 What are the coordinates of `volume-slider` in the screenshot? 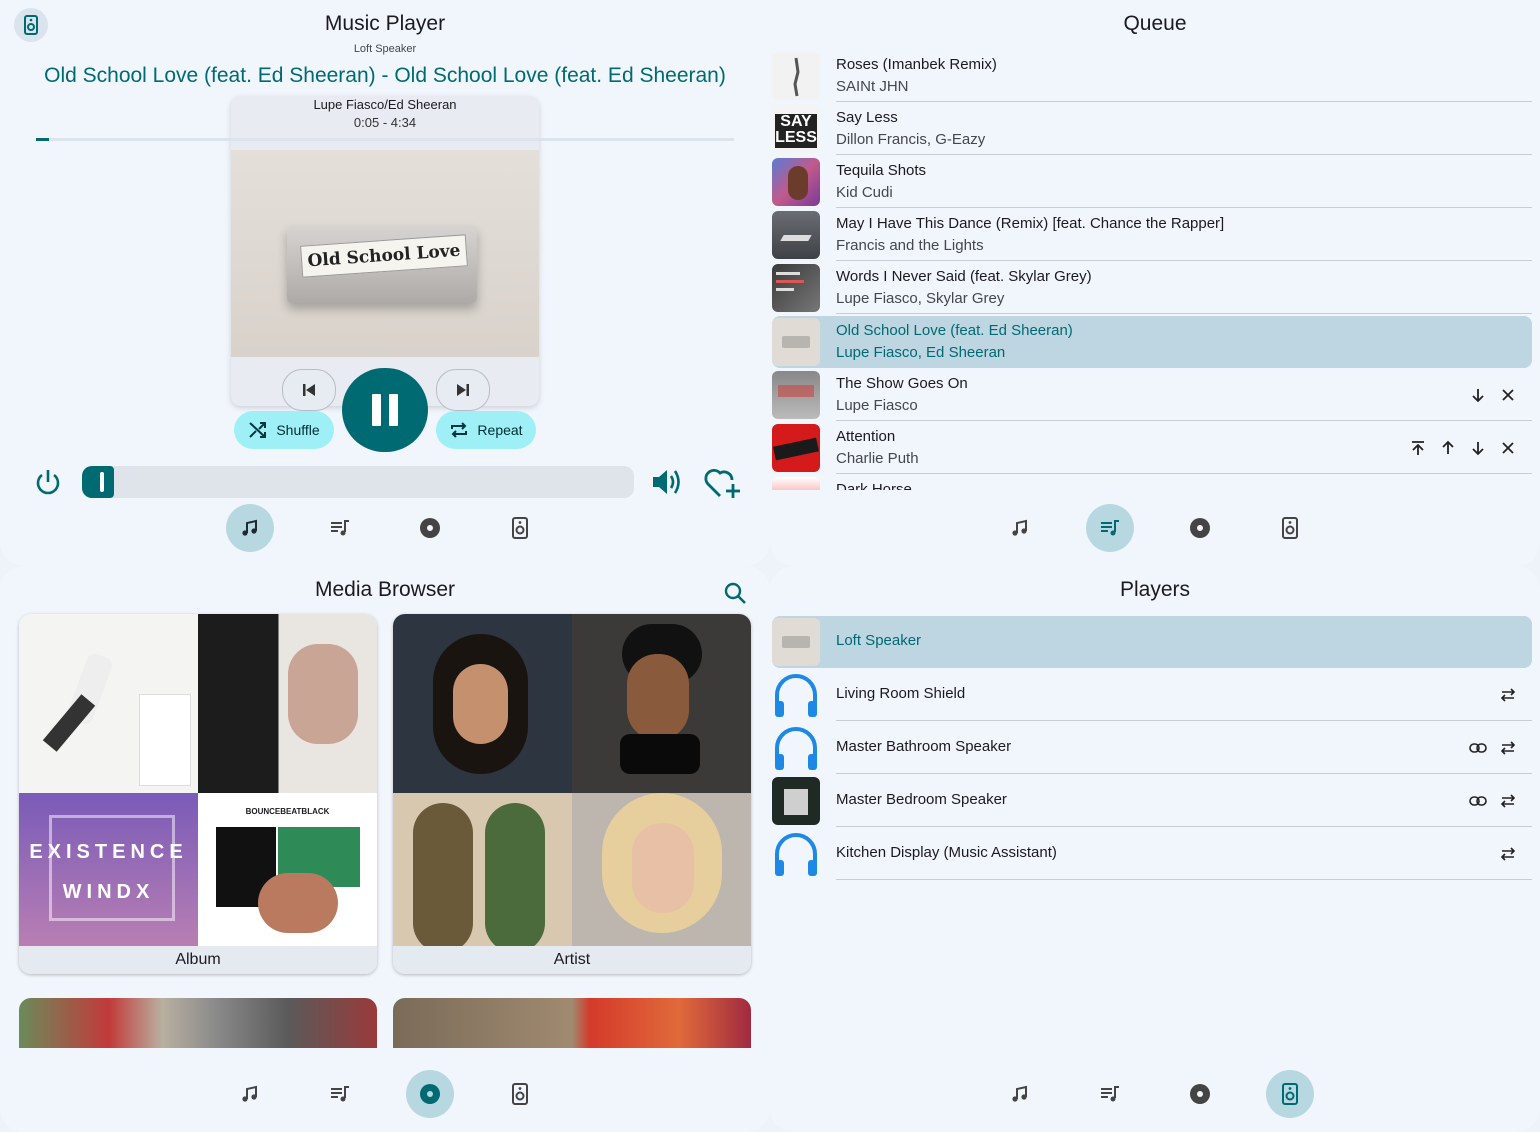 It's located at (358, 482).